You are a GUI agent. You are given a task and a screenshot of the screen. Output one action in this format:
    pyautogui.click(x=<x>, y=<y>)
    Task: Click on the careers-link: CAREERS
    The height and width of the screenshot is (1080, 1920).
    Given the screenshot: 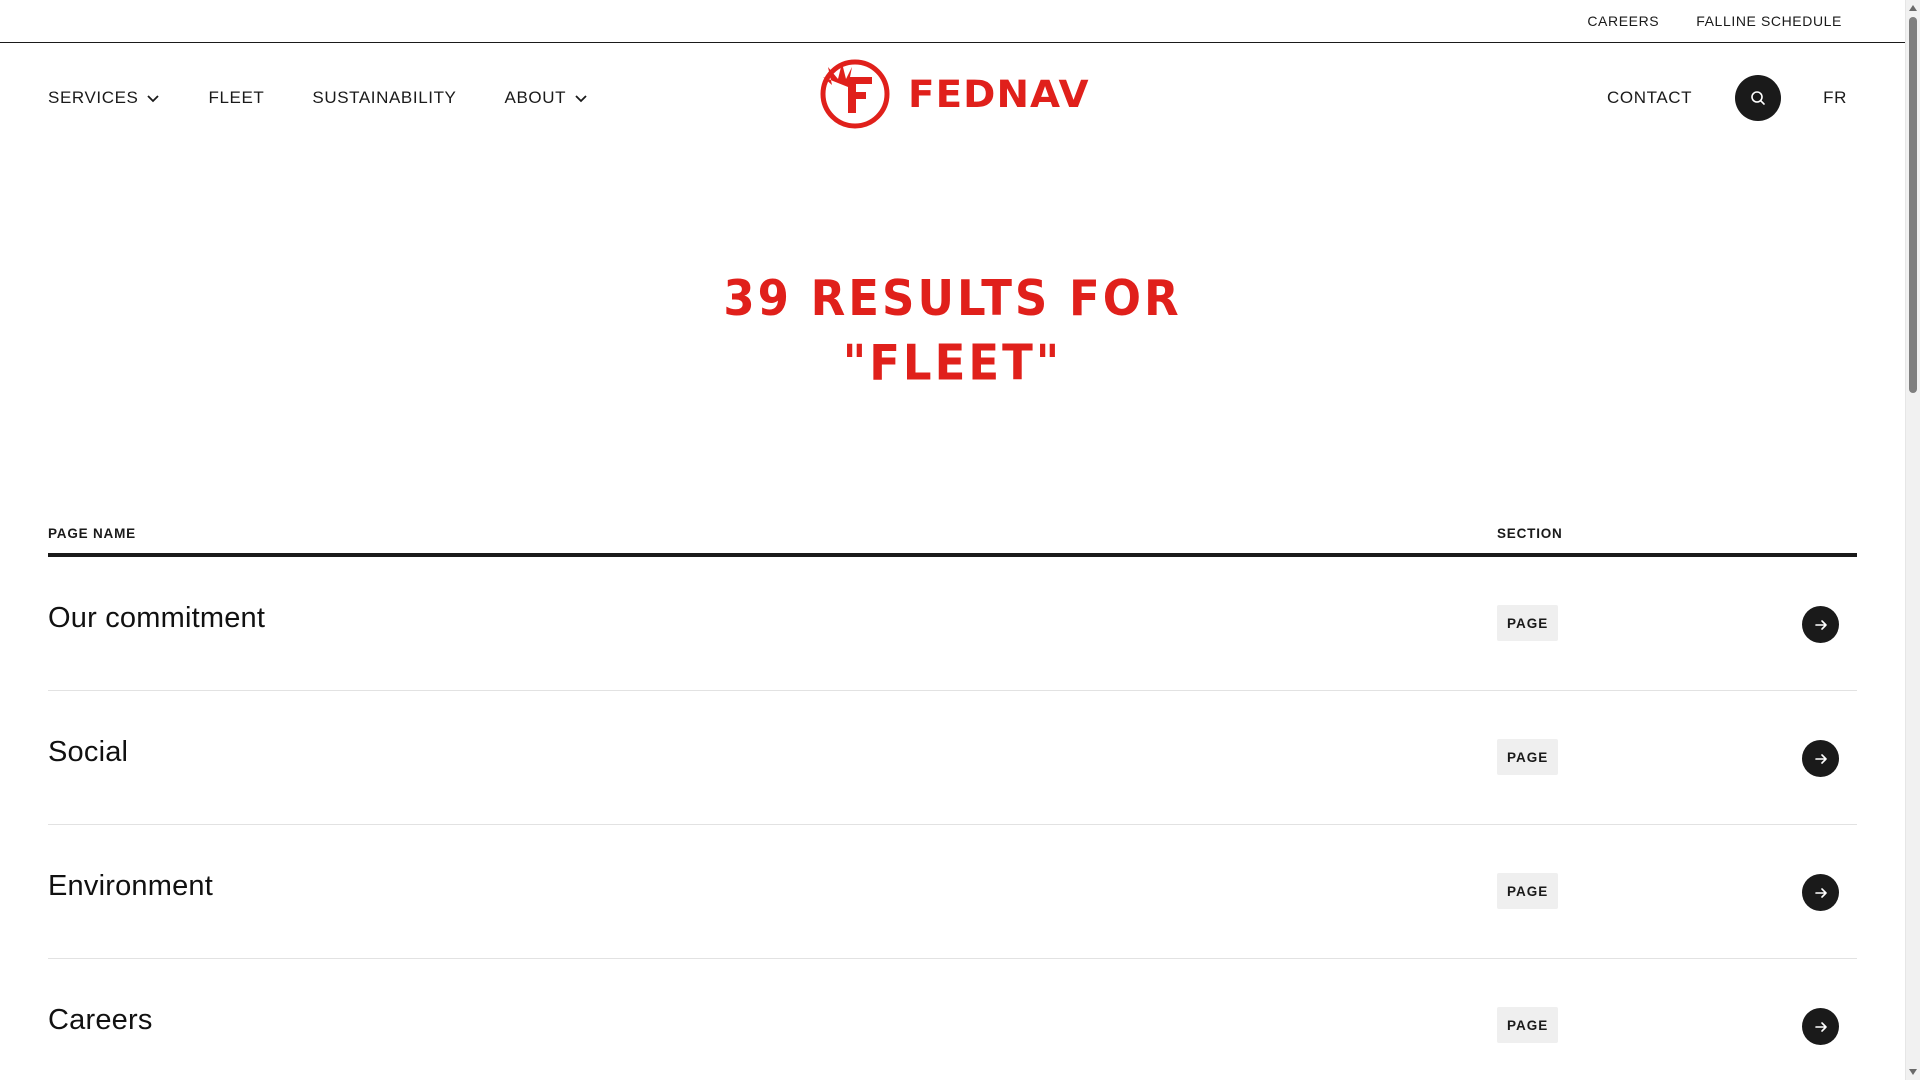 What is the action you would take?
    pyautogui.click(x=1623, y=21)
    